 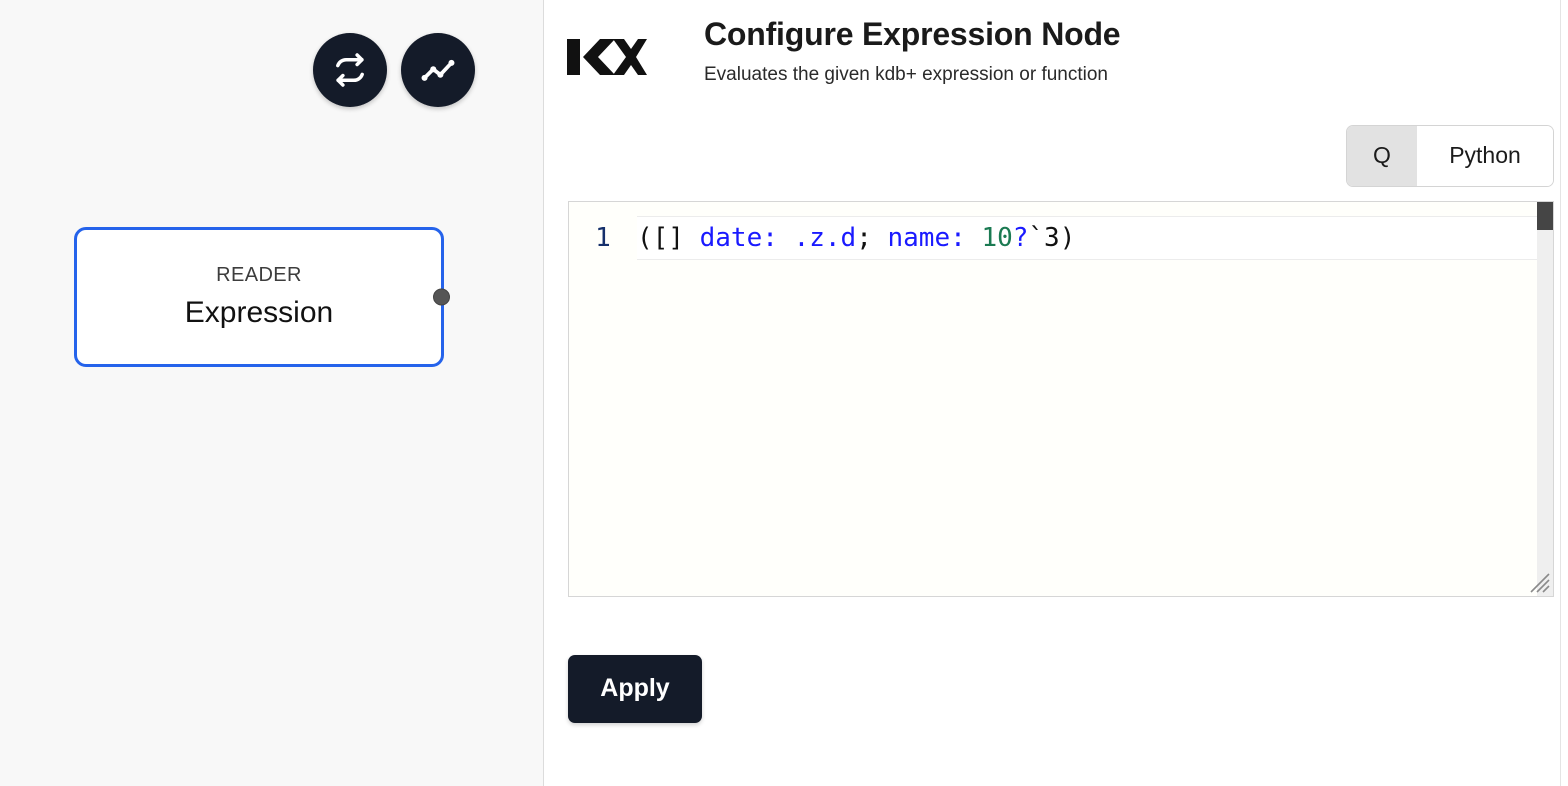 I want to click on code-token: ([], so click(x=668, y=237).